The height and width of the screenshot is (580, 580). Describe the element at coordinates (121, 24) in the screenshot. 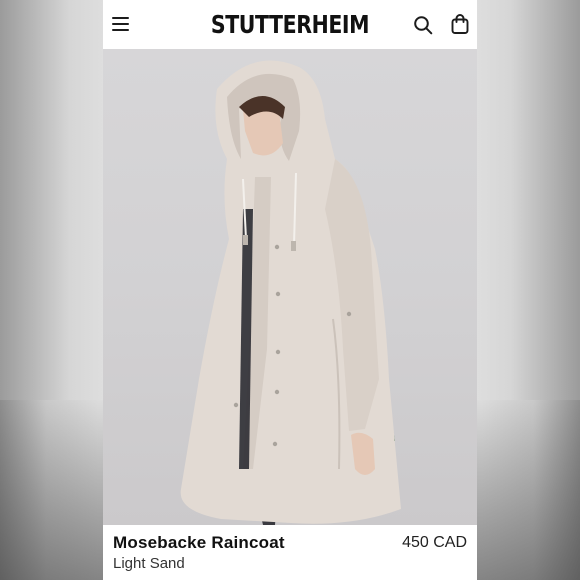

I see `hamburger-menu-icon` at that location.